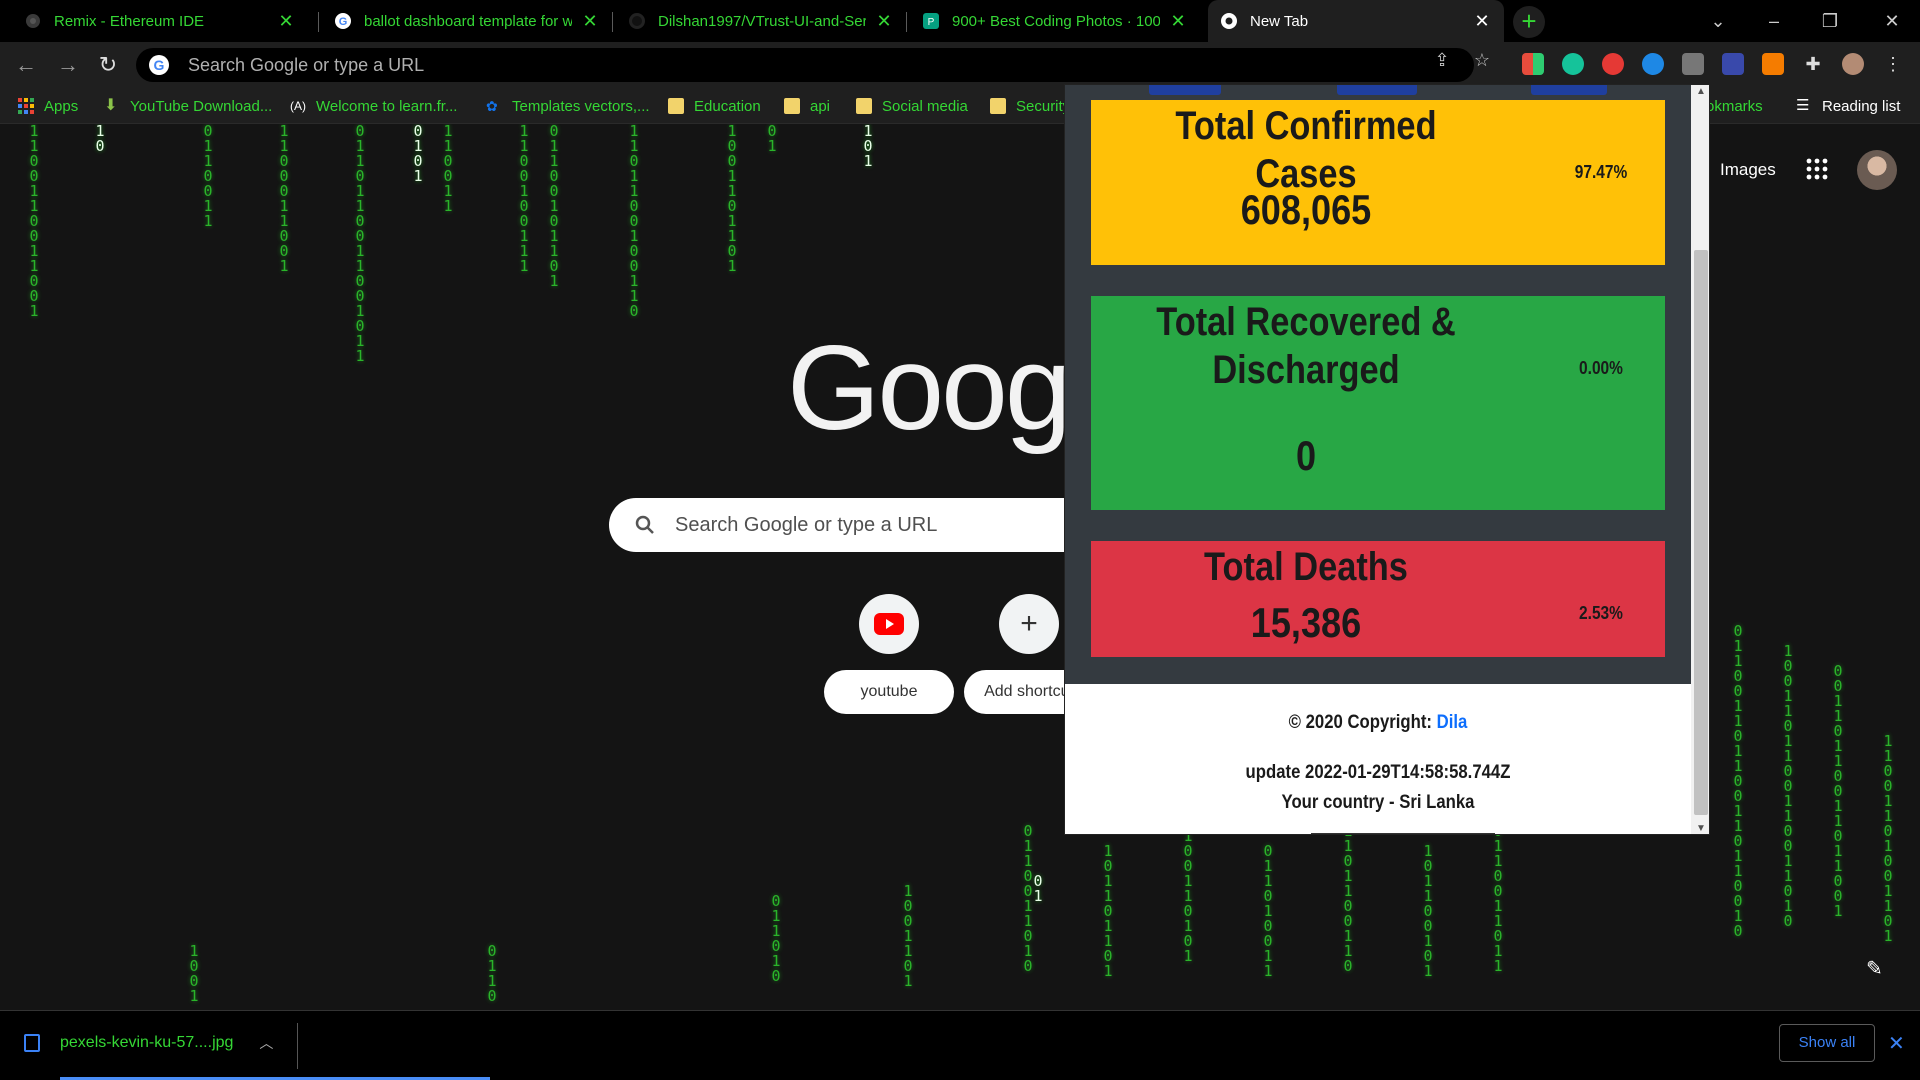 The width and height of the screenshot is (1920, 1080). I want to click on bookmark-social-media: Social media, so click(912, 106).